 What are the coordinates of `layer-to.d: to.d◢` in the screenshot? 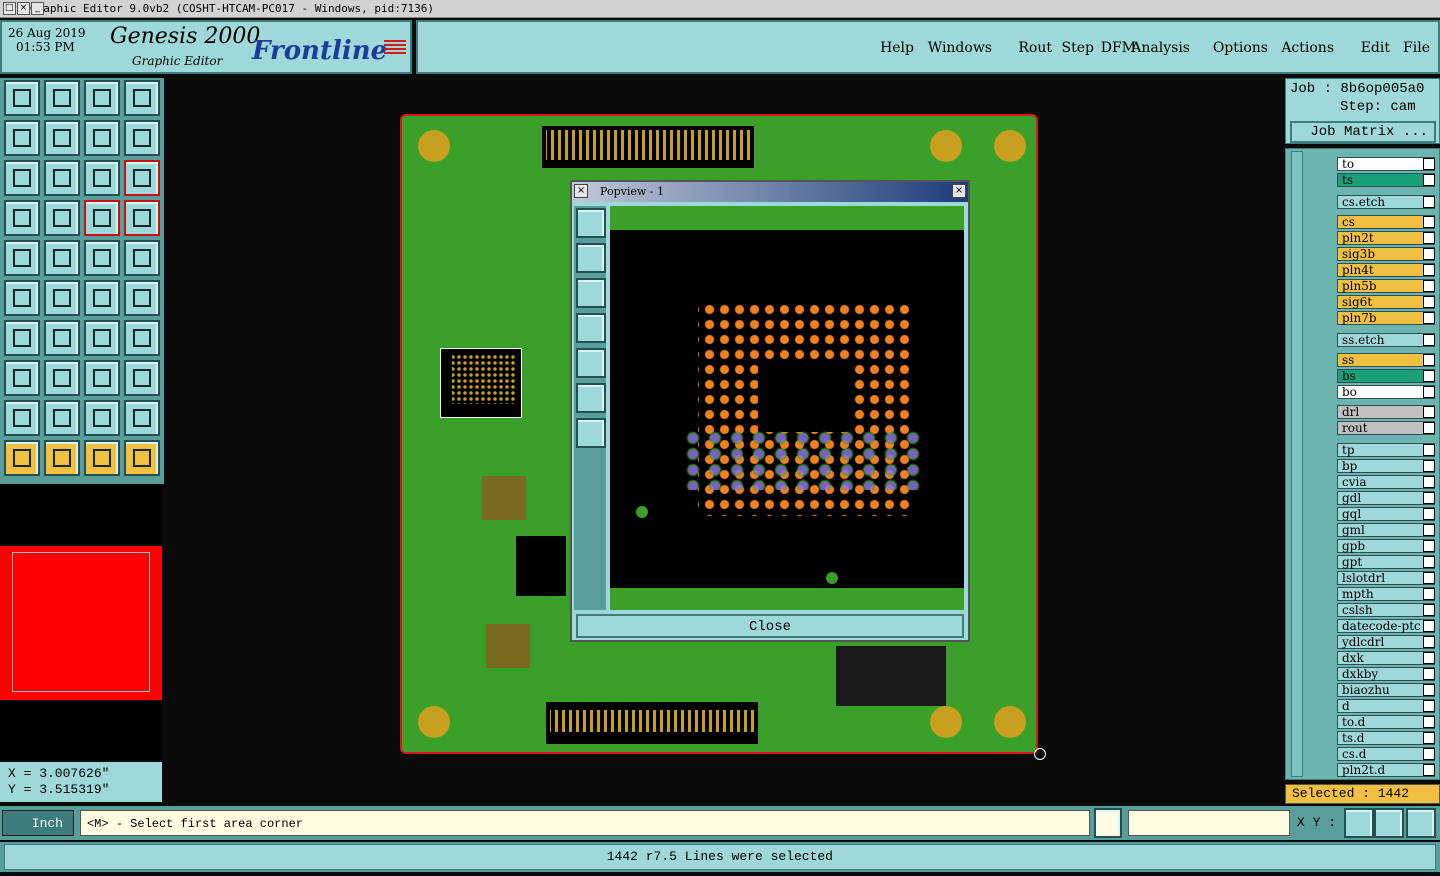 It's located at (1386, 722).